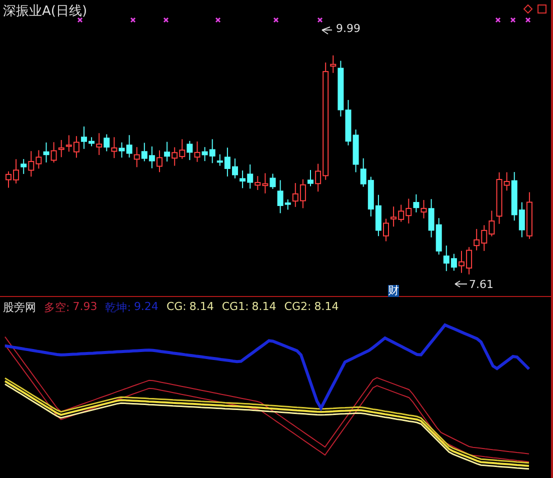 The image size is (553, 478). Describe the element at coordinates (235, 307) in the screenshot. I see `readout-label: CG1:` at that location.